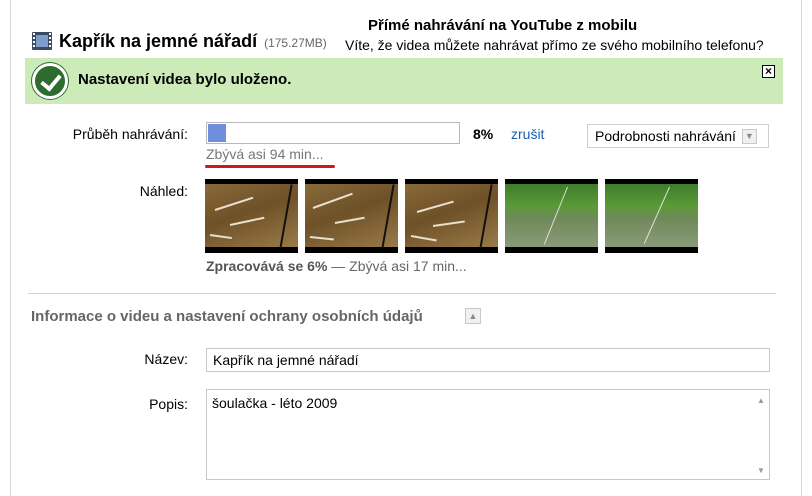 The image size is (812, 496). I want to click on video-title: Kapřík na jemné nářadí, so click(158, 40).